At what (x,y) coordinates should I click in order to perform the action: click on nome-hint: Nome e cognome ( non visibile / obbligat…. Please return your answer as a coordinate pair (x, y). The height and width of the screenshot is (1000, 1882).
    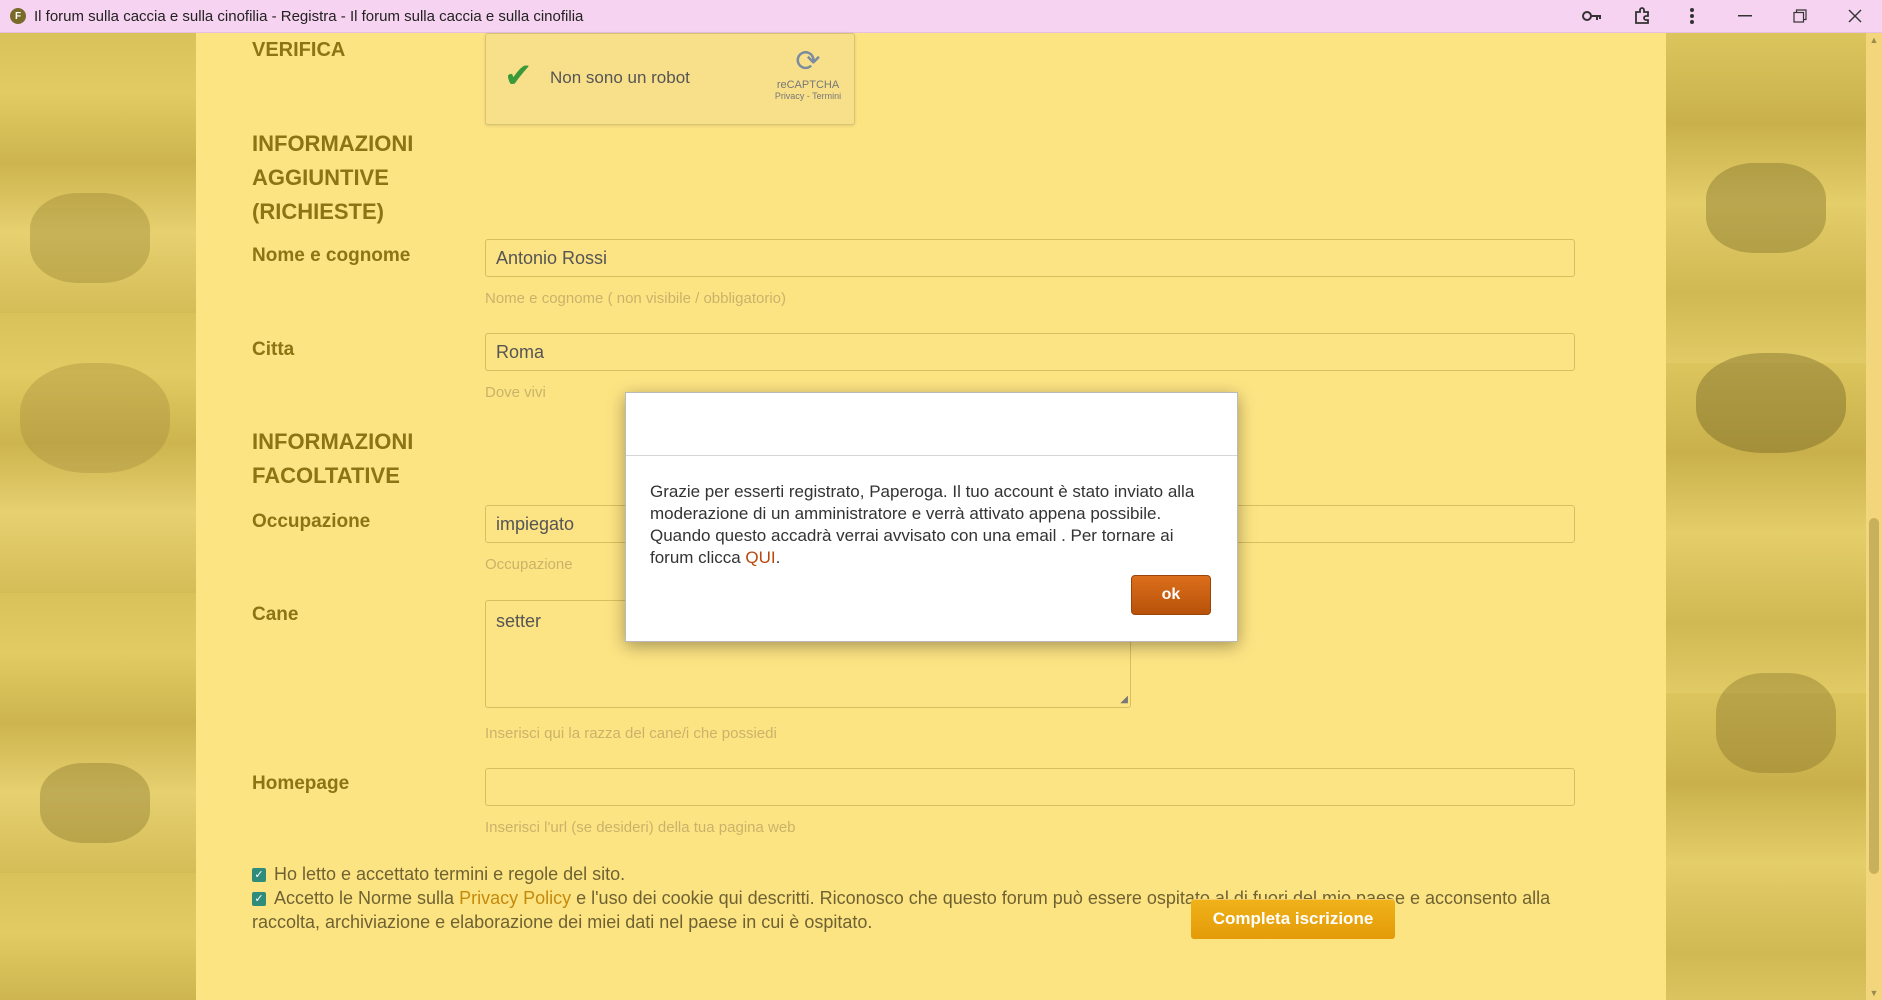
    Looking at the image, I should click on (635, 298).